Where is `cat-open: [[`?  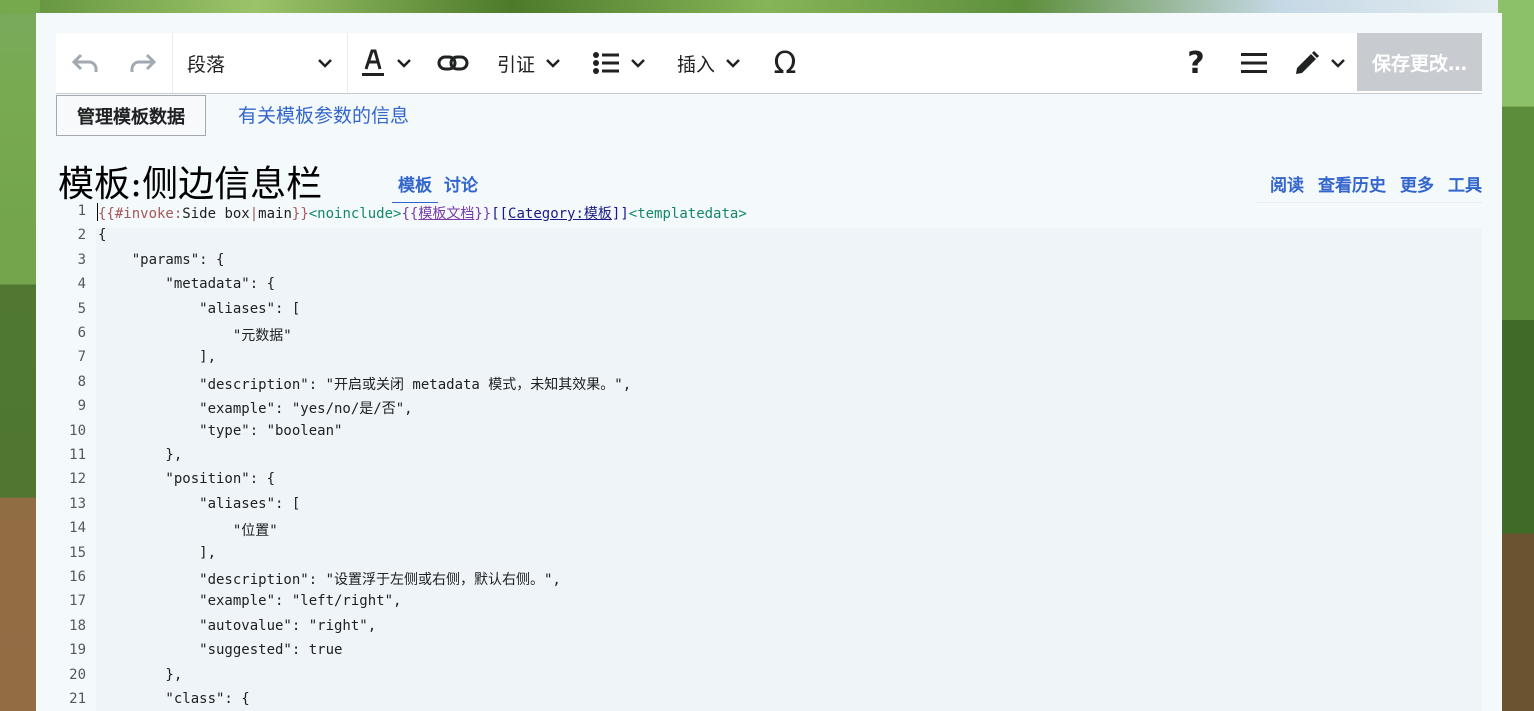 cat-open: [[ is located at coordinates (500, 214).